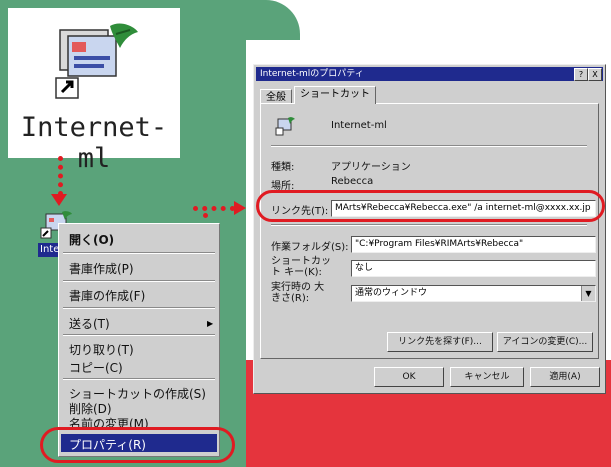 The image size is (611, 467). I want to click on dialog-titlebar: Internet-mlのプロパティ ? X, so click(429, 74).